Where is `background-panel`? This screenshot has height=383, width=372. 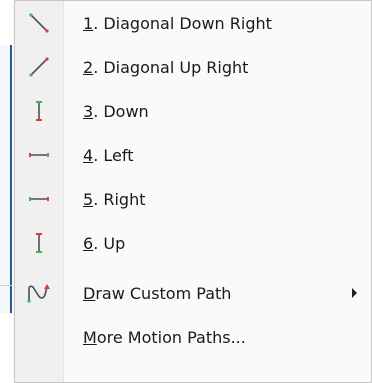
background-panel is located at coordinates (6, 179).